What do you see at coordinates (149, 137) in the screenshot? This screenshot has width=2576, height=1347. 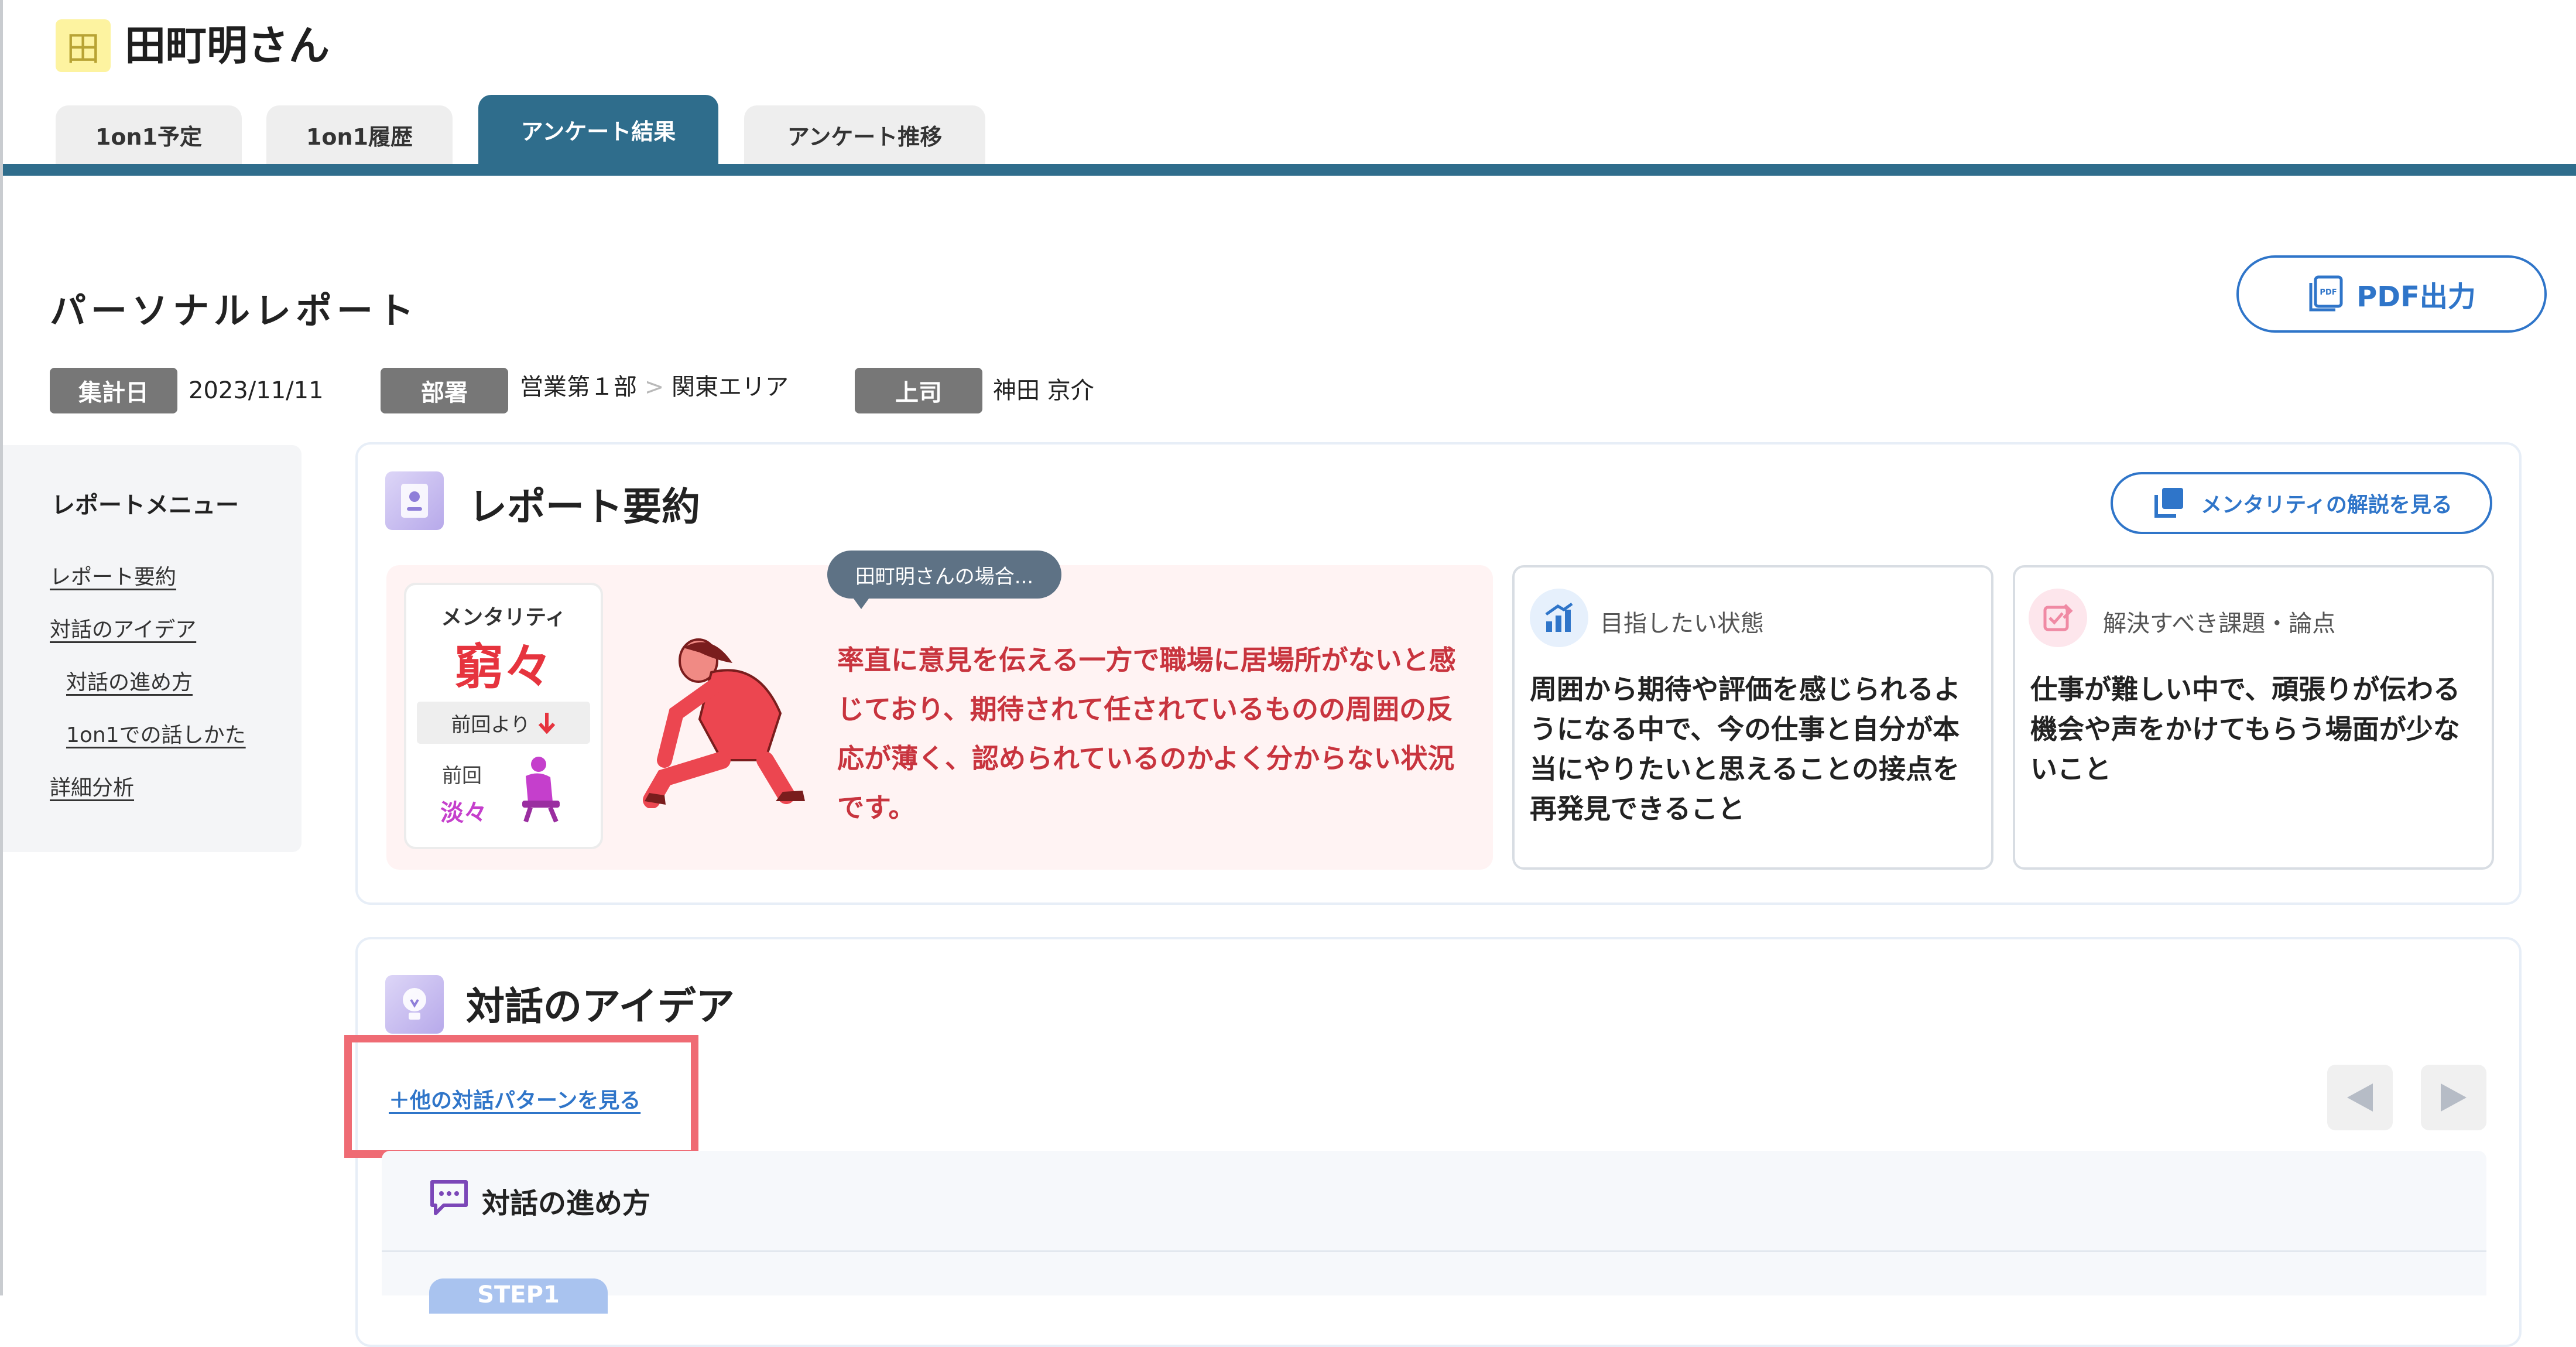 I see `tab-label: 1on1予定` at bounding box center [149, 137].